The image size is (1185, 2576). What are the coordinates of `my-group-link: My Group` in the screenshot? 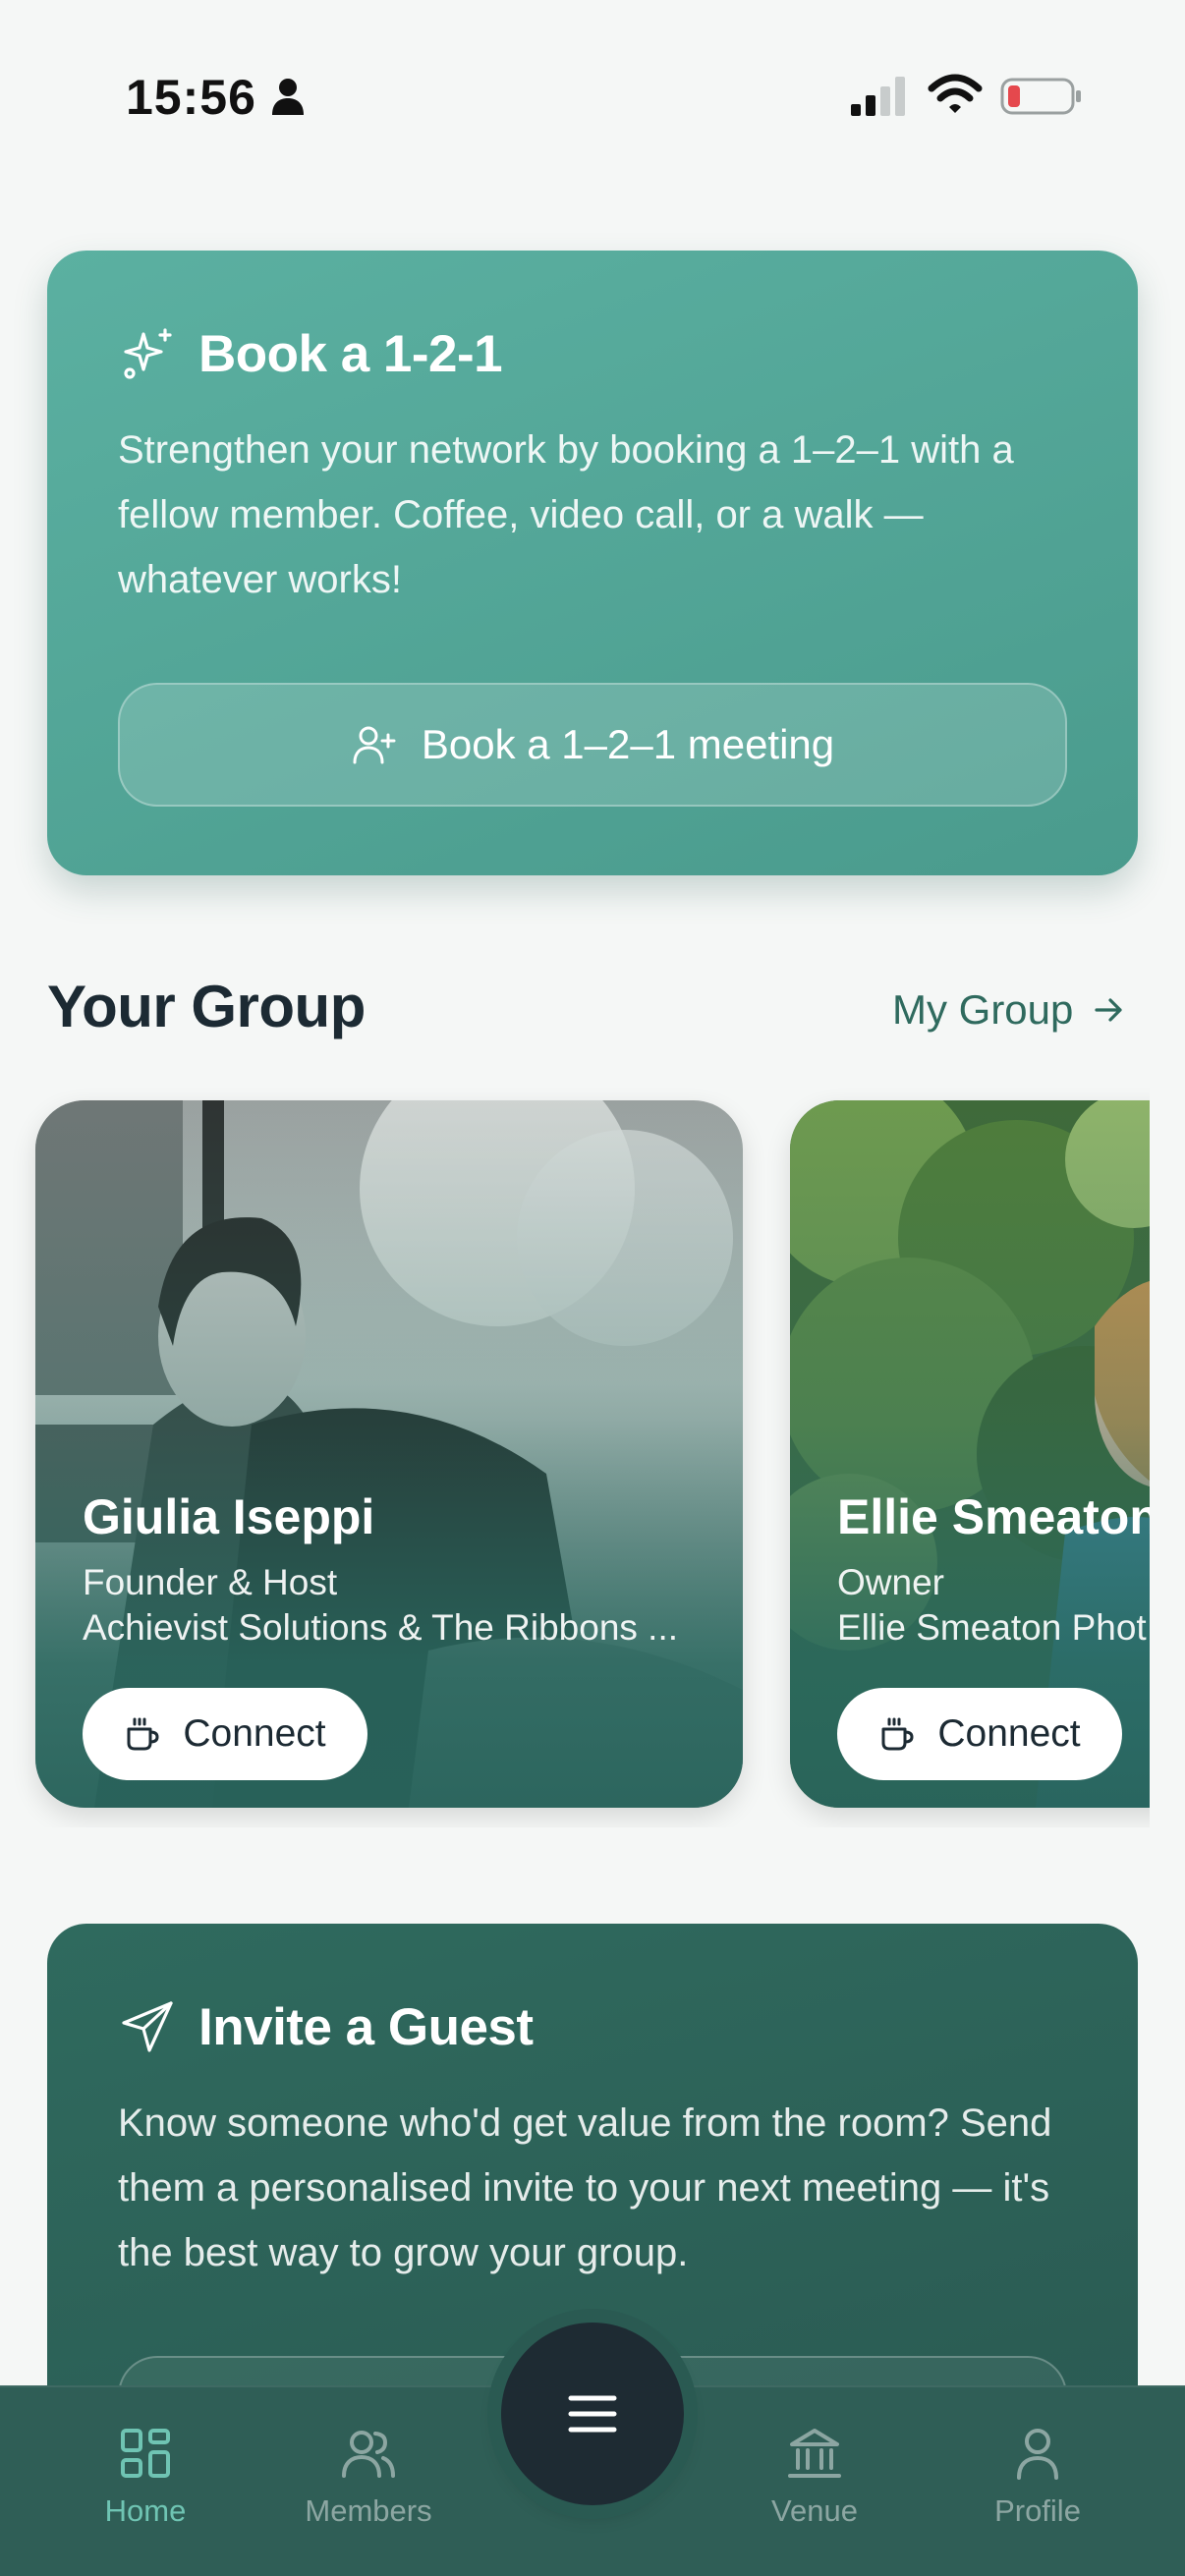 It's located at (1009, 1010).